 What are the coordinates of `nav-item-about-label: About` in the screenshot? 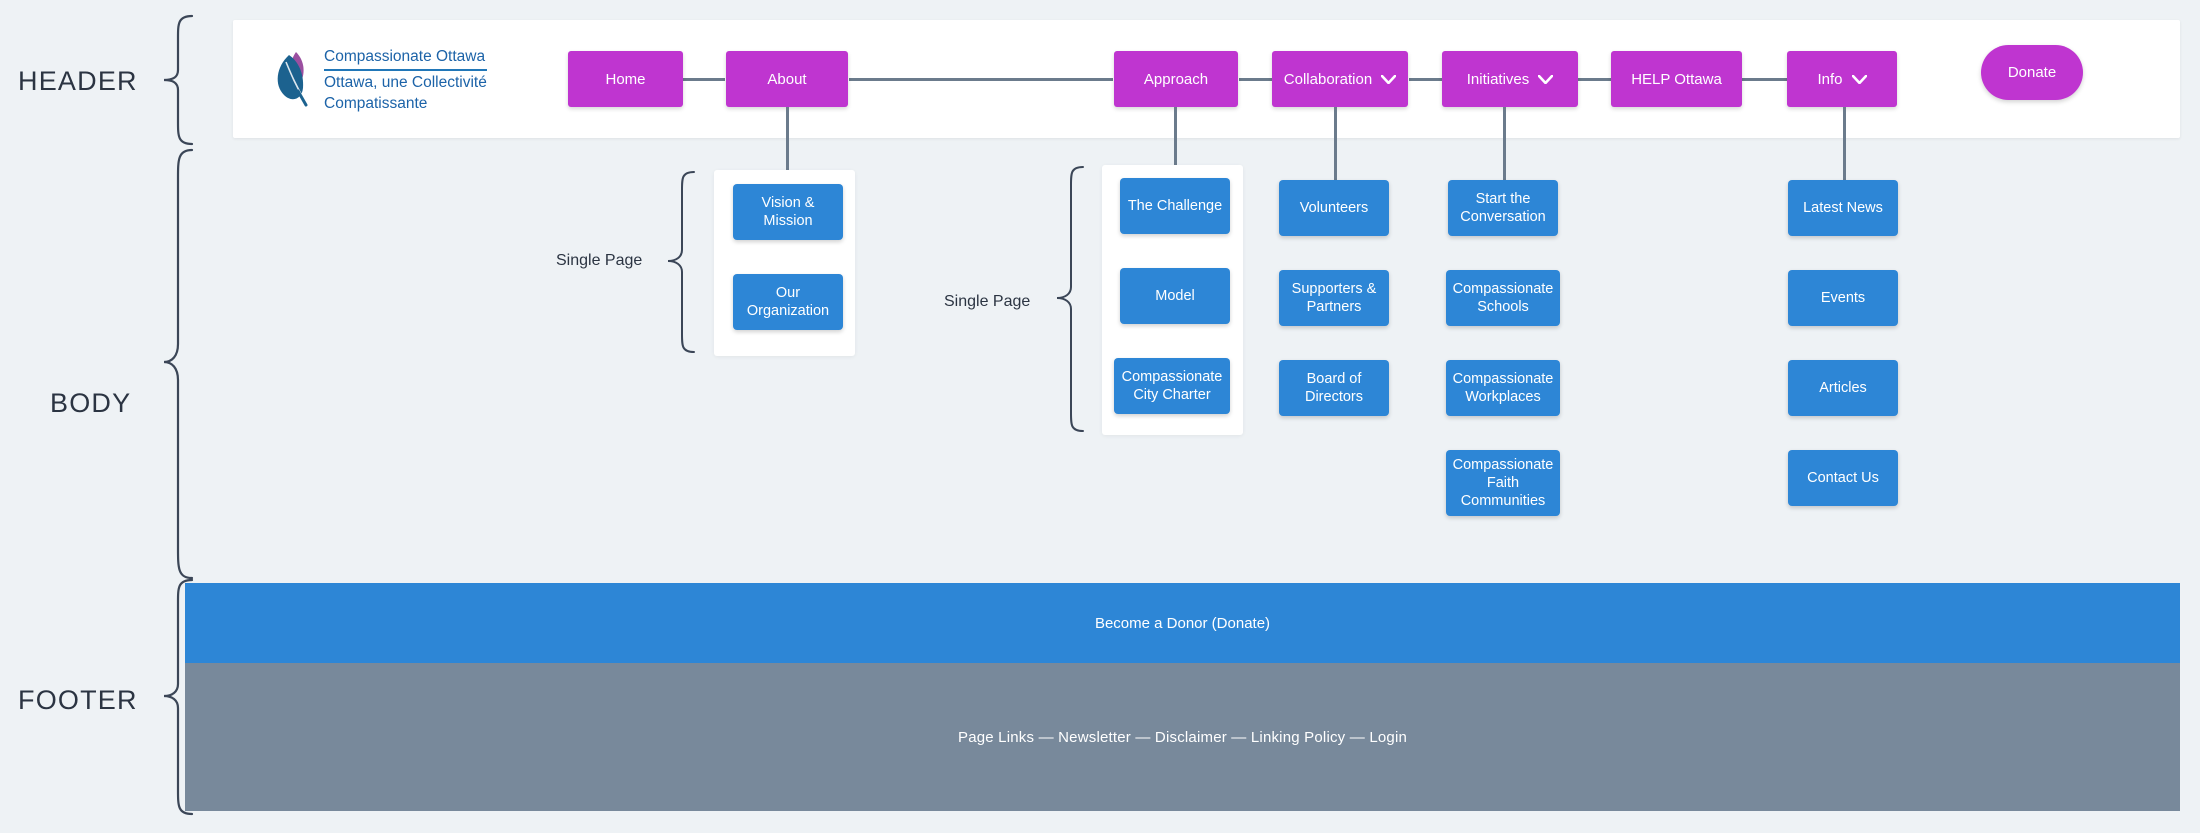 It's located at (787, 79).